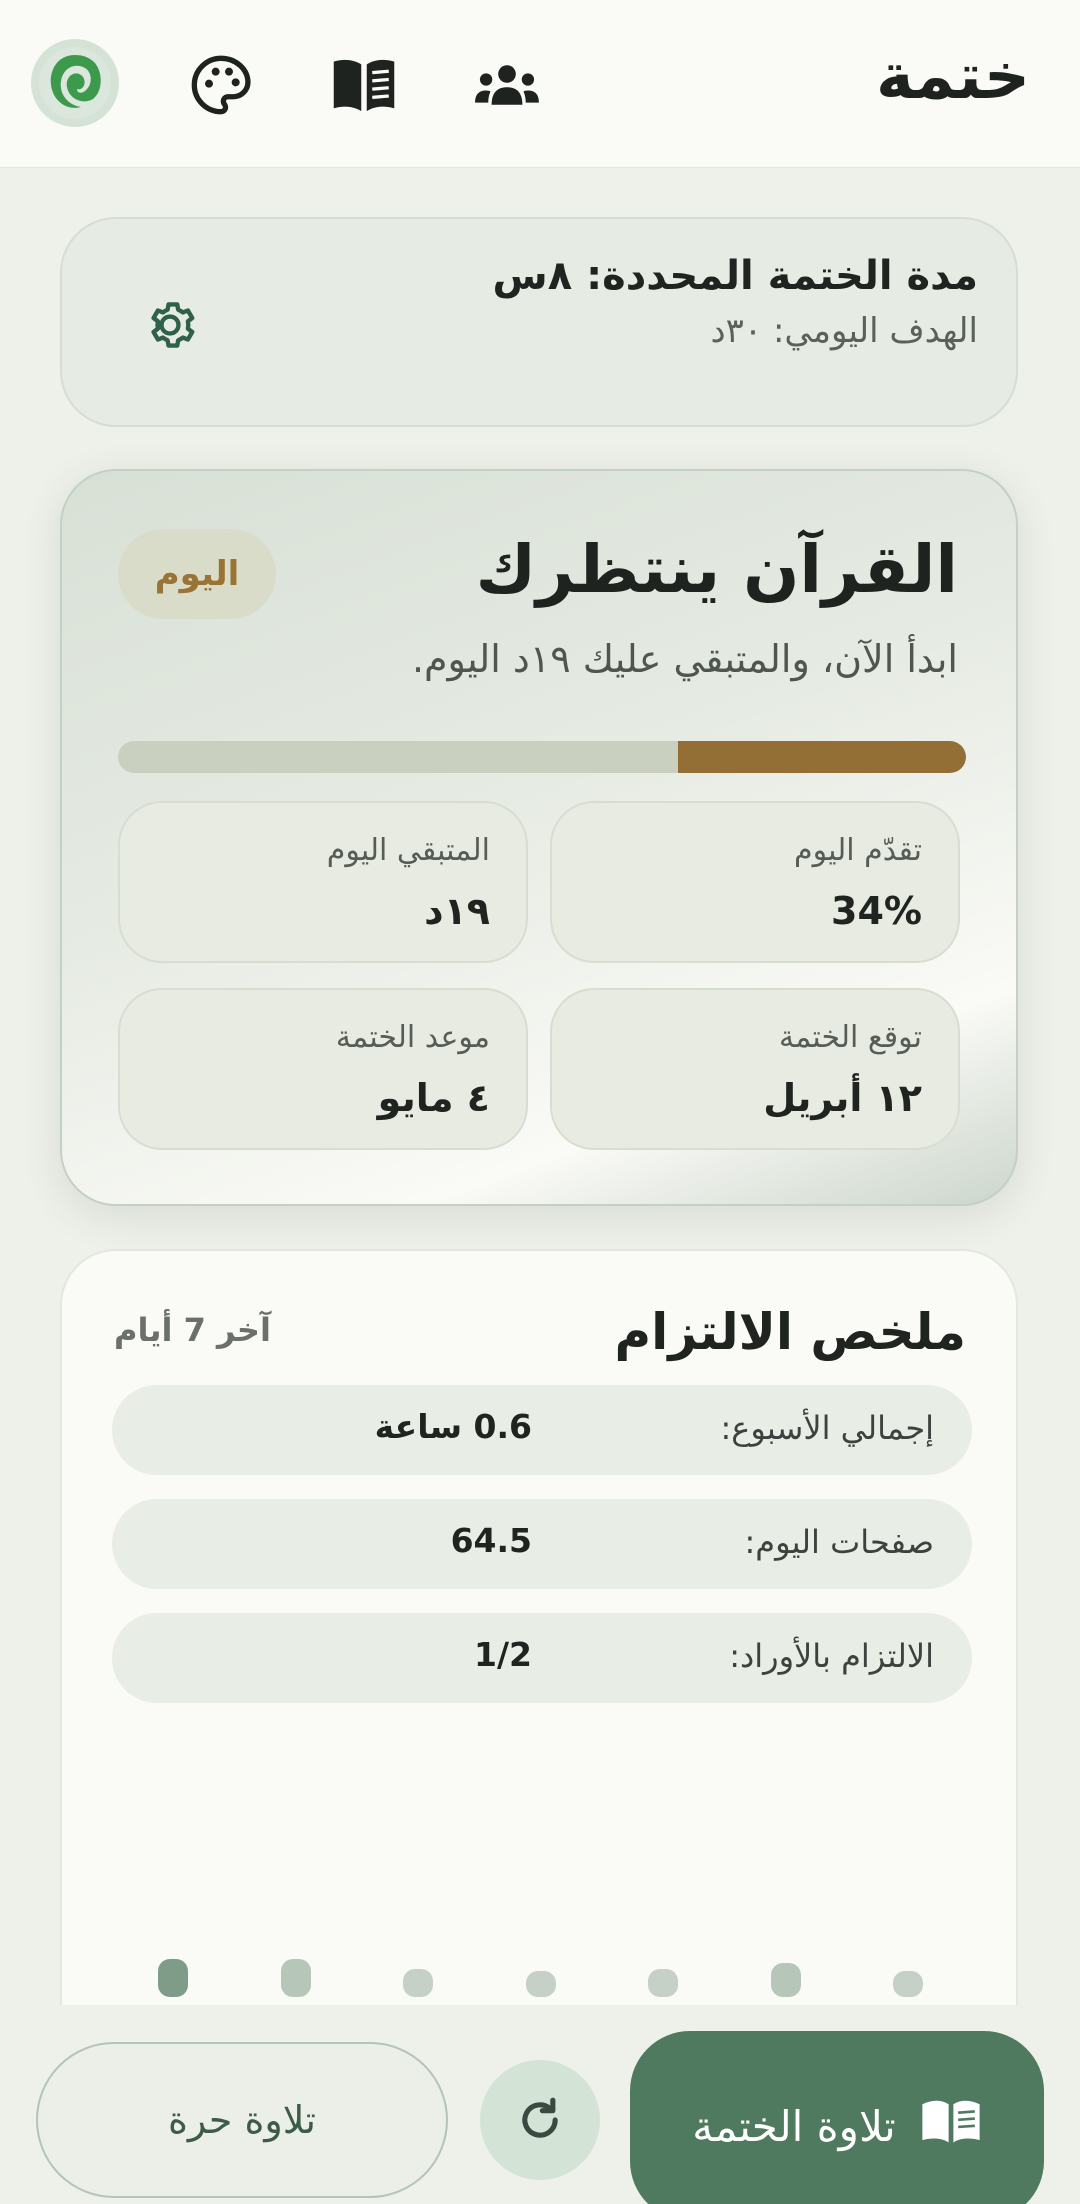 This screenshot has width=1080, height=2204. What do you see at coordinates (844, 331) in the screenshot?
I see `daily-target: الهدف اليومي: ٣٠د` at bounding box center [844, 331].